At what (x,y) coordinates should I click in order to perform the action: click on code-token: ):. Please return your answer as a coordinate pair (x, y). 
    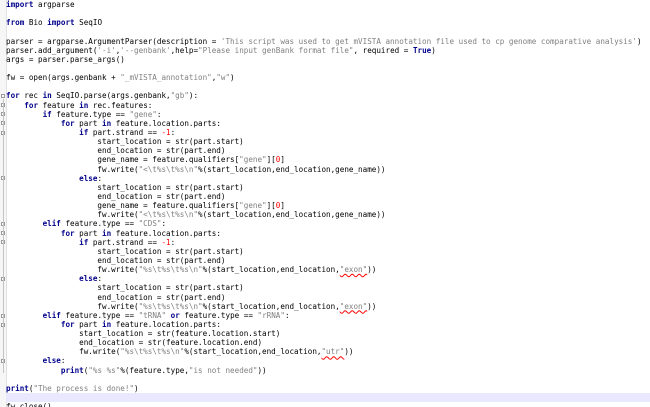
    Looking at the image, I should click on (193, 96).